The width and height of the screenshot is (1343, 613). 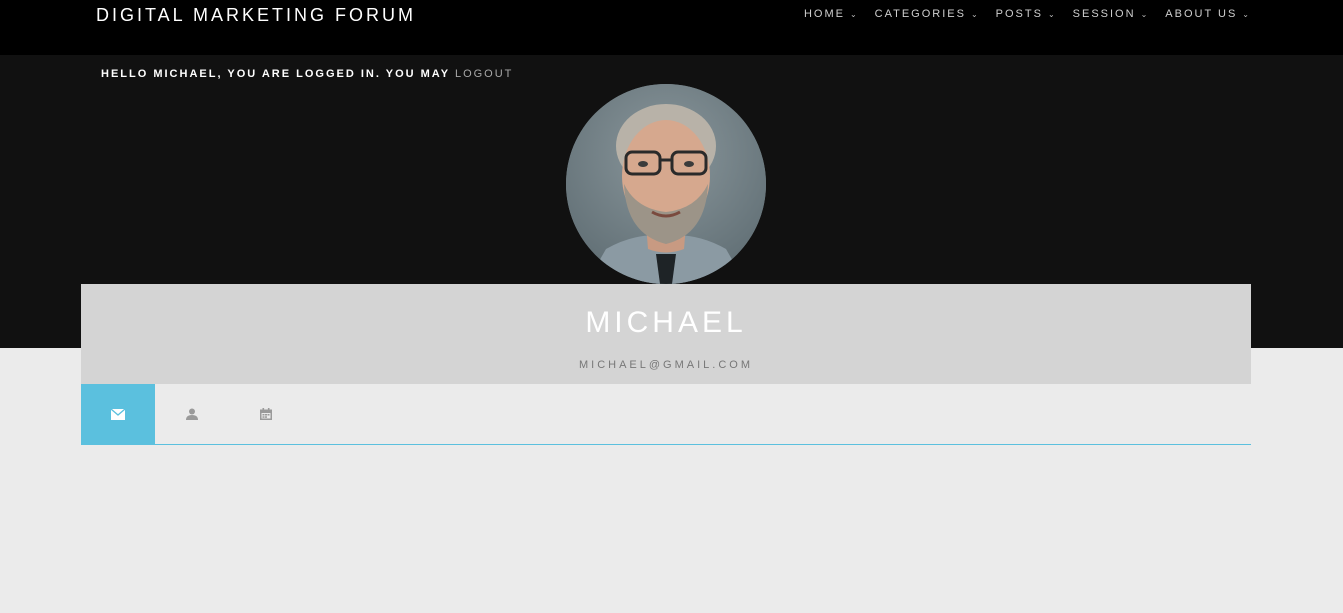 I want to click on logout-link: LOGOUT, so click(x=484, y=74).